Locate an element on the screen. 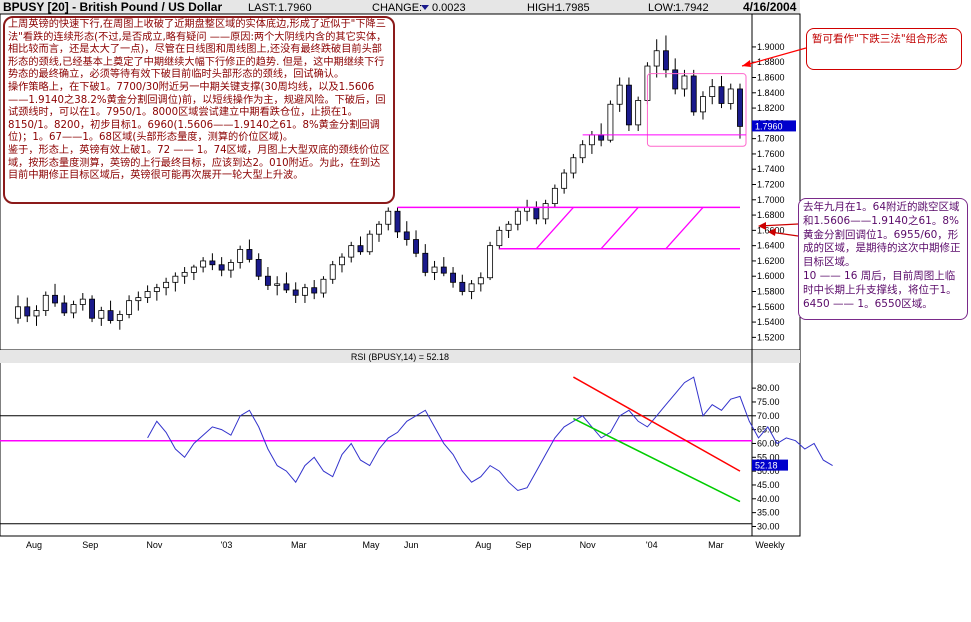 This screenshot has width=971, height=622. x-axis-label: Mar is located at coordinates (299, 545).